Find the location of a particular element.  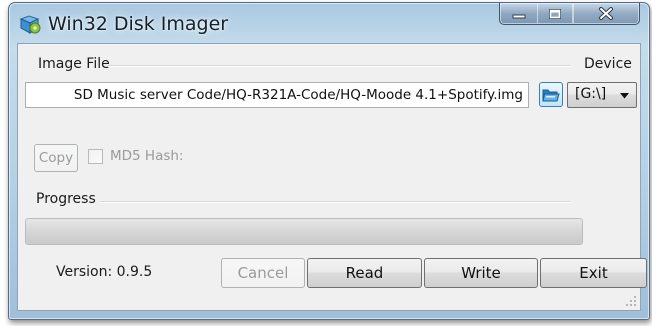

device-selected-value: [G:\] is located at coordinates (591, 94).